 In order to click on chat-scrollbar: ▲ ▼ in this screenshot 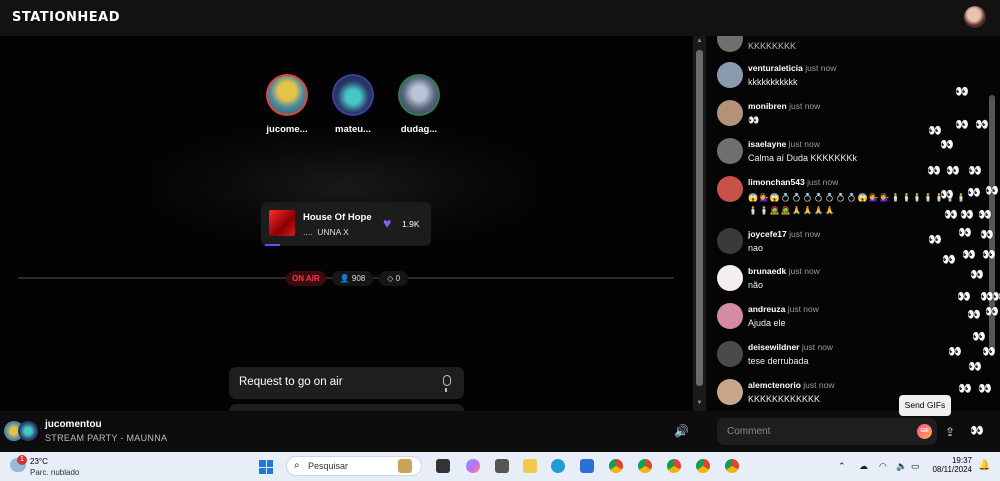, I will do `click(699, 223)`.